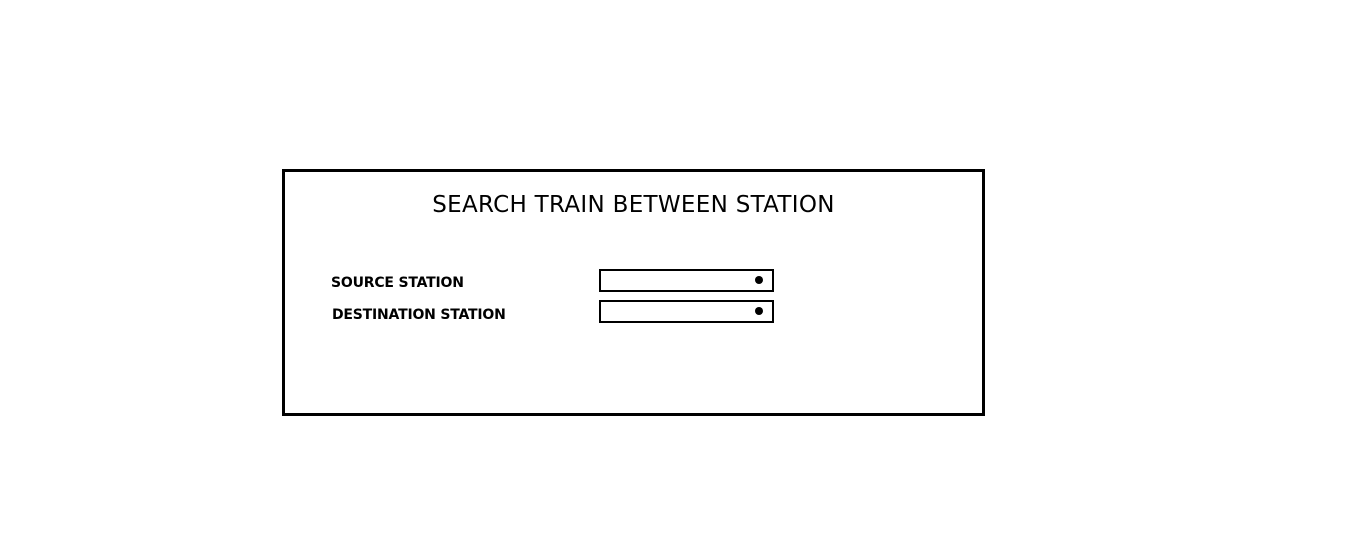 This screenshot has height=547, width=1347. I want to click on source-station-label: SOURCE STATION, so click(397, 283).